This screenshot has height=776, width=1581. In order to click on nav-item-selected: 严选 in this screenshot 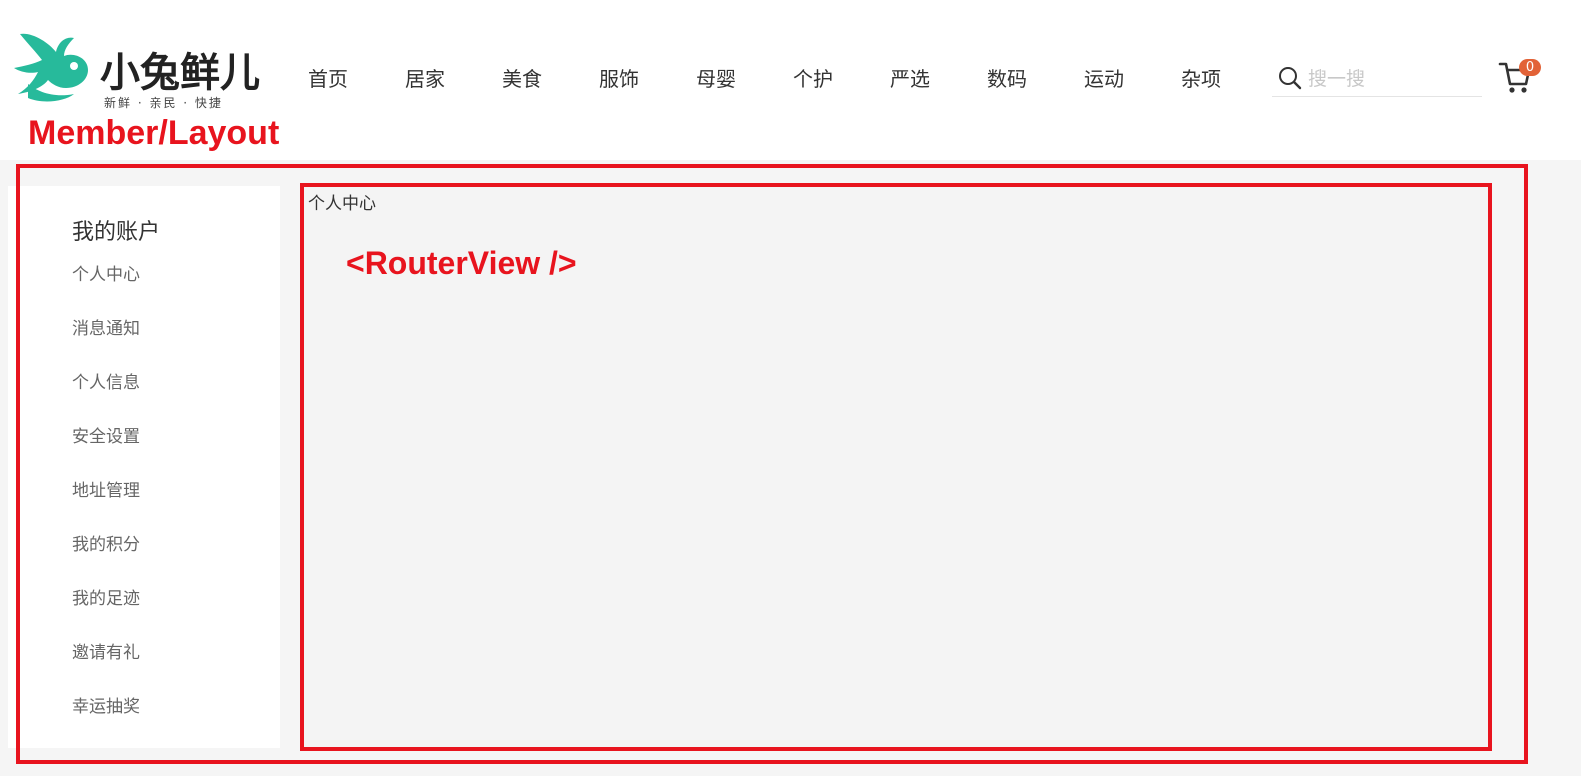, I will do `click(938, 79)`.